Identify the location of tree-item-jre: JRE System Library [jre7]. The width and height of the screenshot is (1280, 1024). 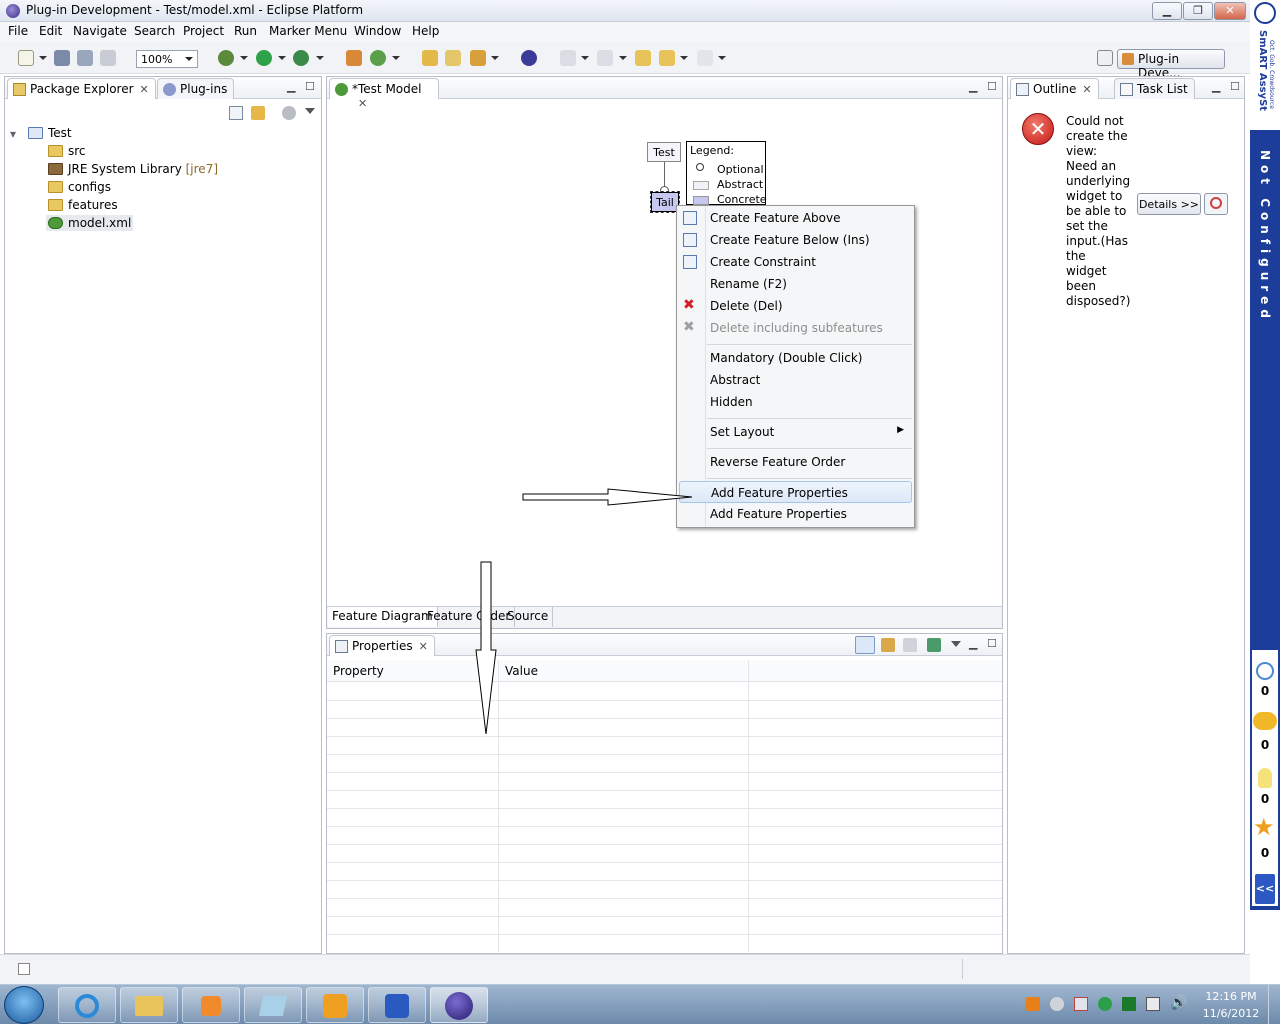
(133, 169).